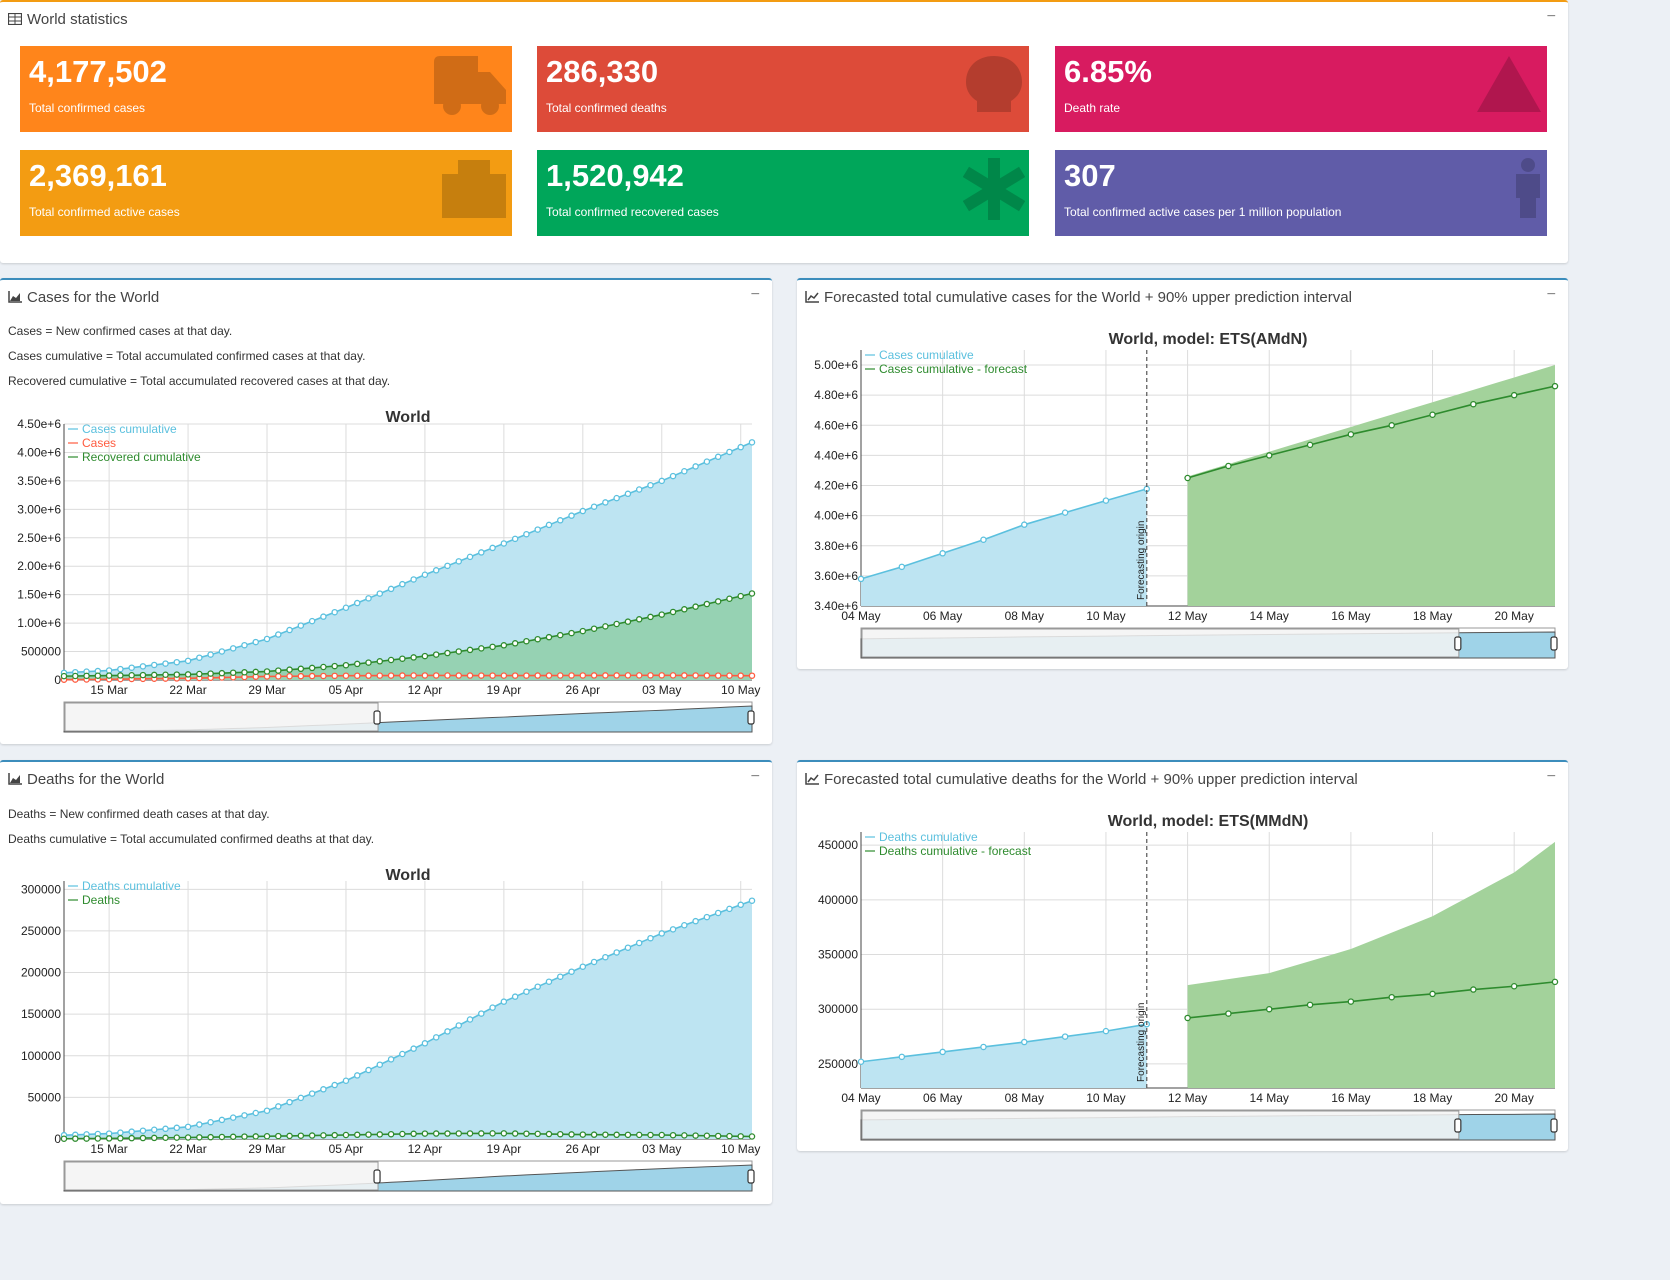 Image resolution: width=1670 pixels, height=1280 pixels. What do you see at coordinates (41, 931) in the screenshot?
I see `y-tick-label: 250000` at bounding box center [41, 931].